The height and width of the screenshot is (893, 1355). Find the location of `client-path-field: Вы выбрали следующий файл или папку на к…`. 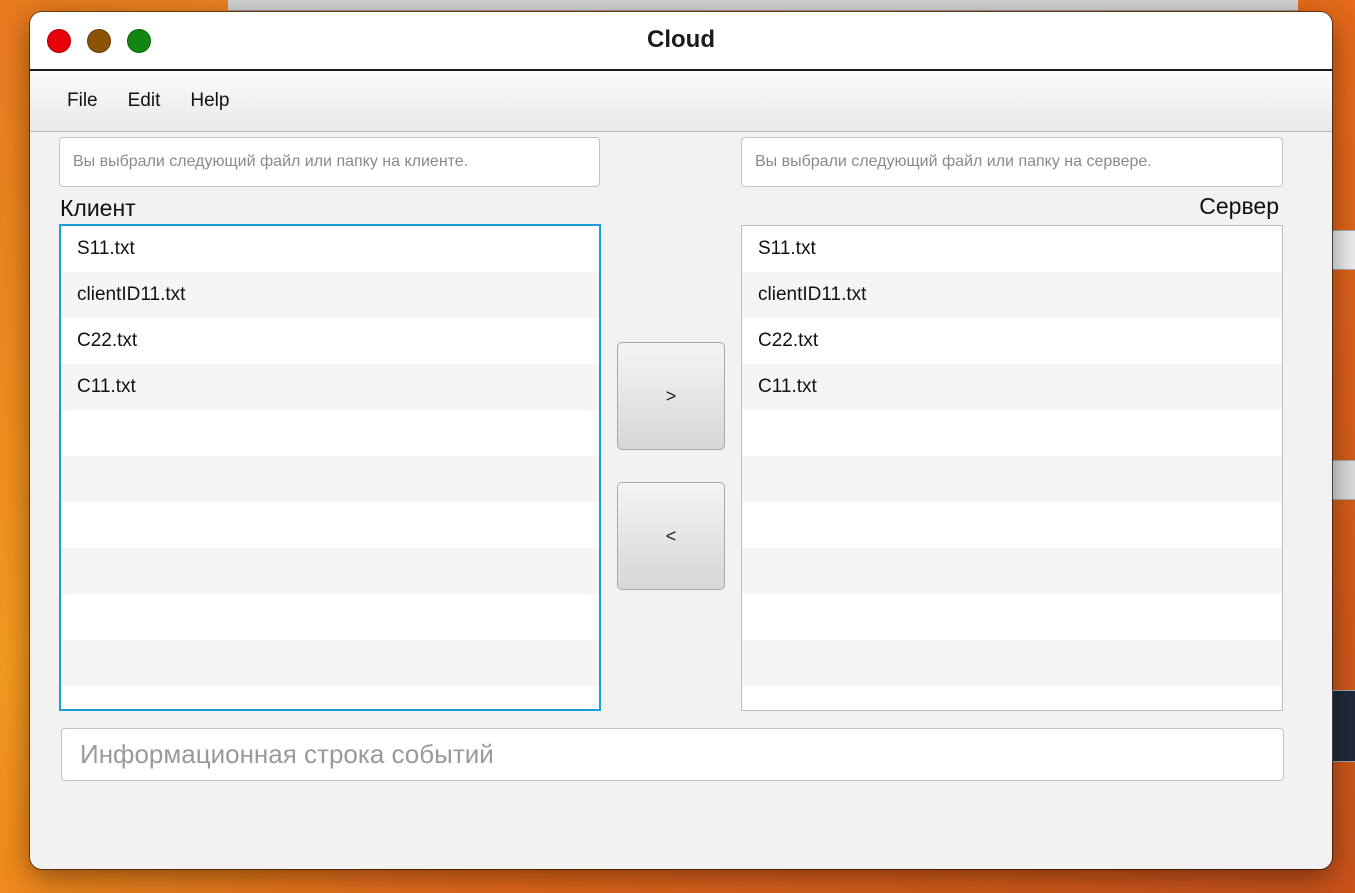

client-path-field: Вы выбрали следующий файл или папку на к… is located at coordinates (329, 162).